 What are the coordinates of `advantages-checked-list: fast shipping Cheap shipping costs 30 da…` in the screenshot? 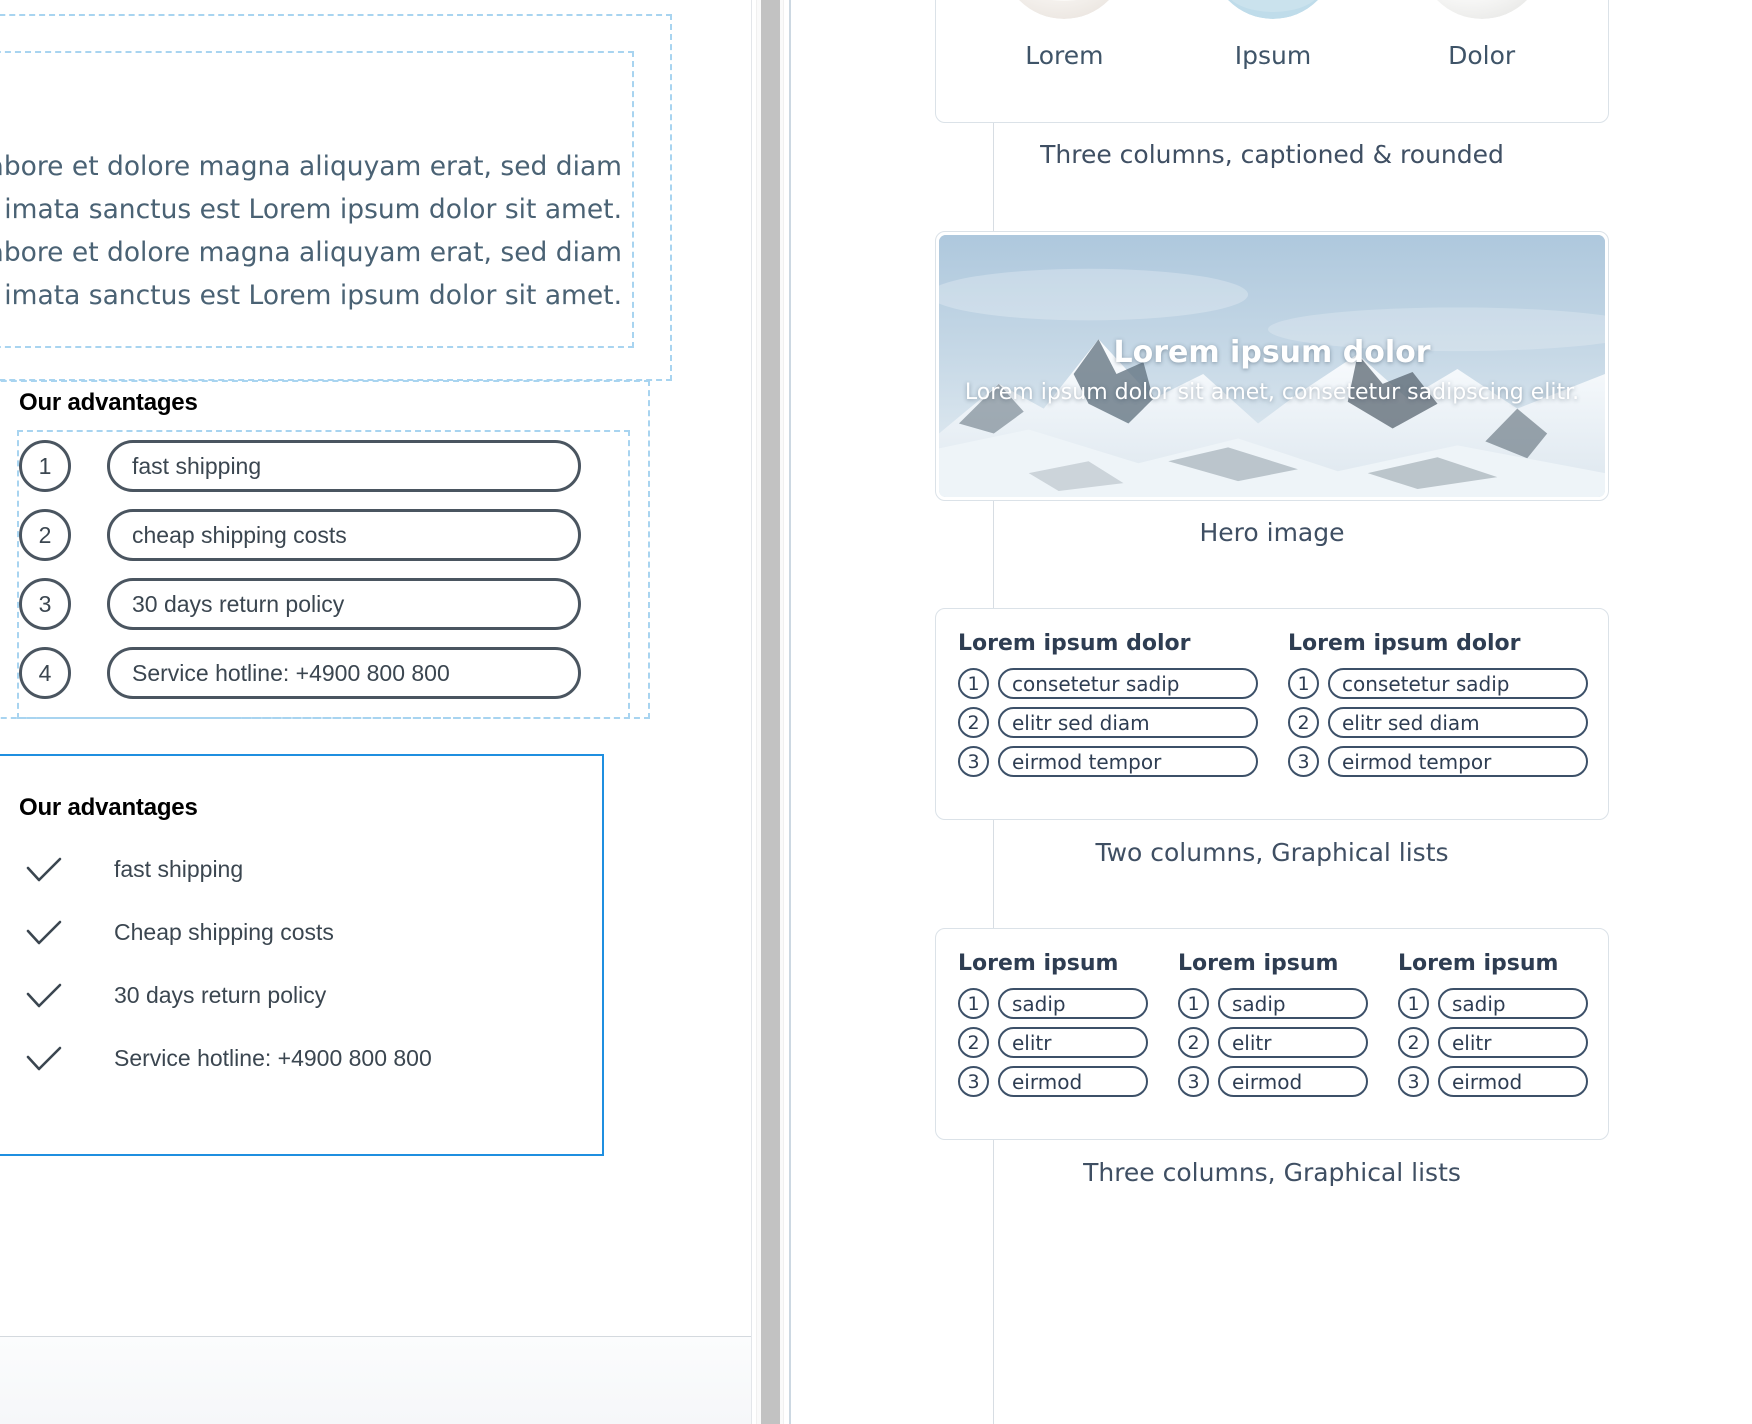 It's located at (228, 972).